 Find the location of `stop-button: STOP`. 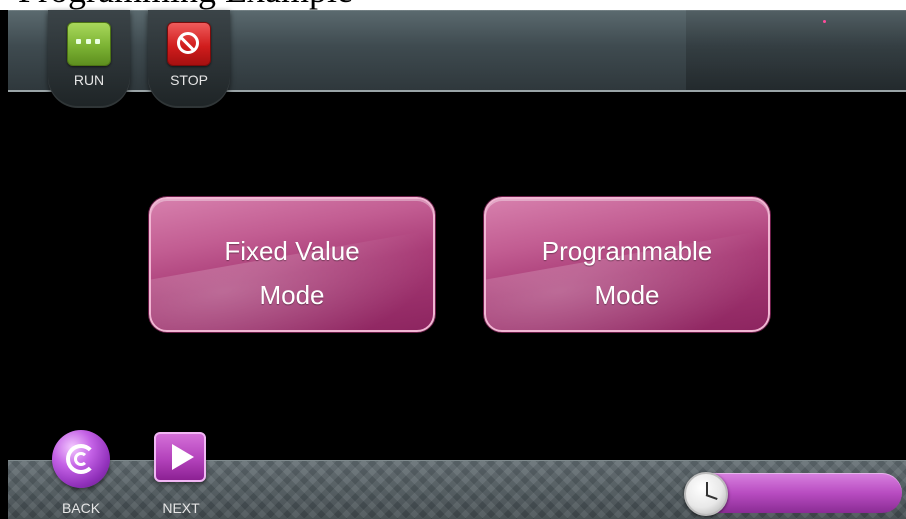

stop-button: STOP is located at coordinates (189, 59).